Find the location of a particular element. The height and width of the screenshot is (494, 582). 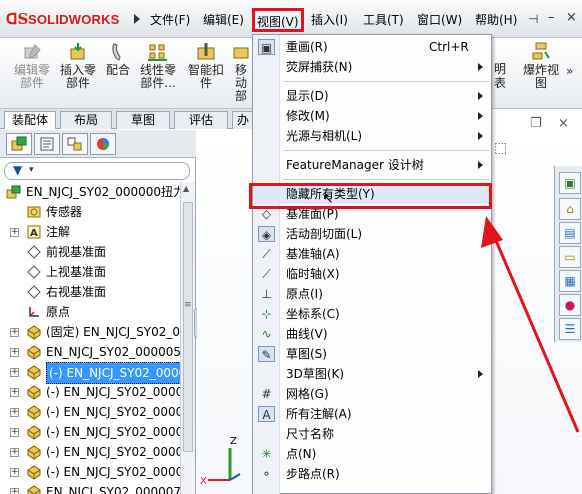

close-icon: × is located at coordinates (571, 17).